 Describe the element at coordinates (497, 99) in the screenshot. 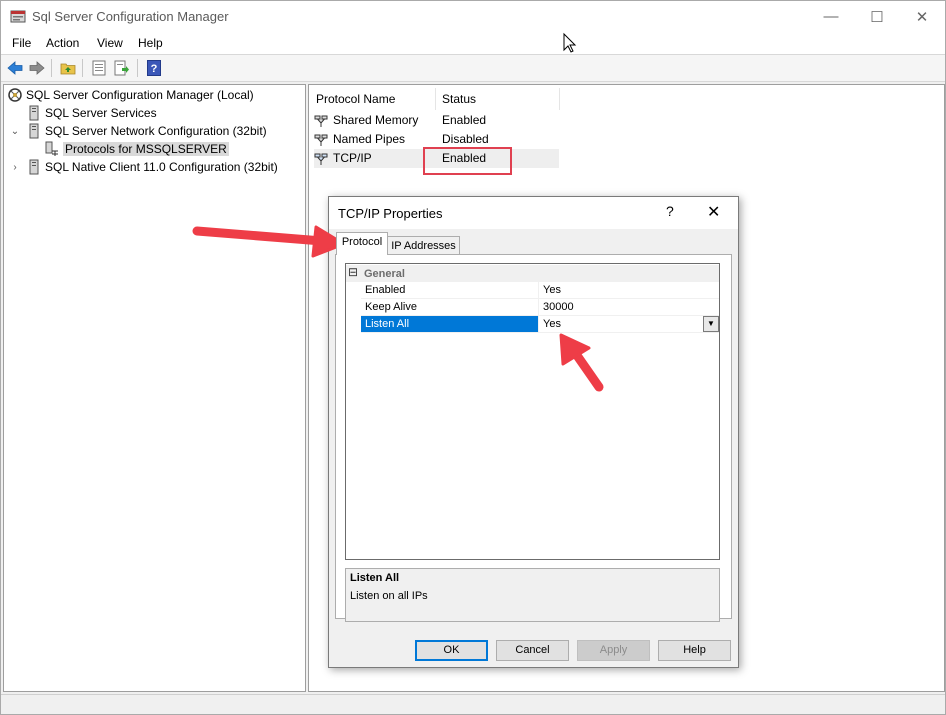

I see `column-header-status: Status` at that location.